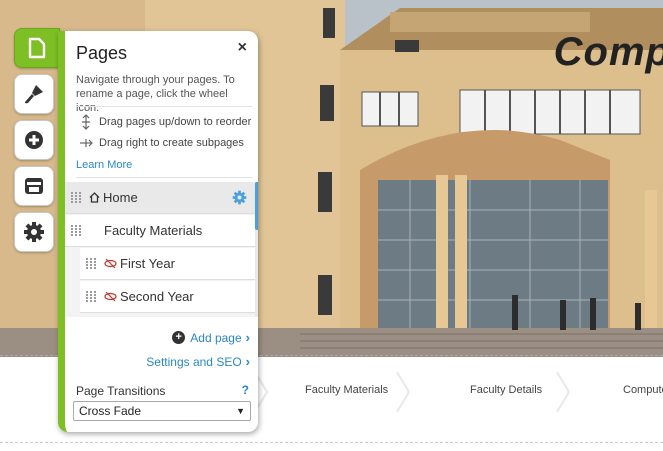 The image size is (663, 451). Describe the element at coordinates (331, 442) in the screenshot. I see `footer-divider` at that location.